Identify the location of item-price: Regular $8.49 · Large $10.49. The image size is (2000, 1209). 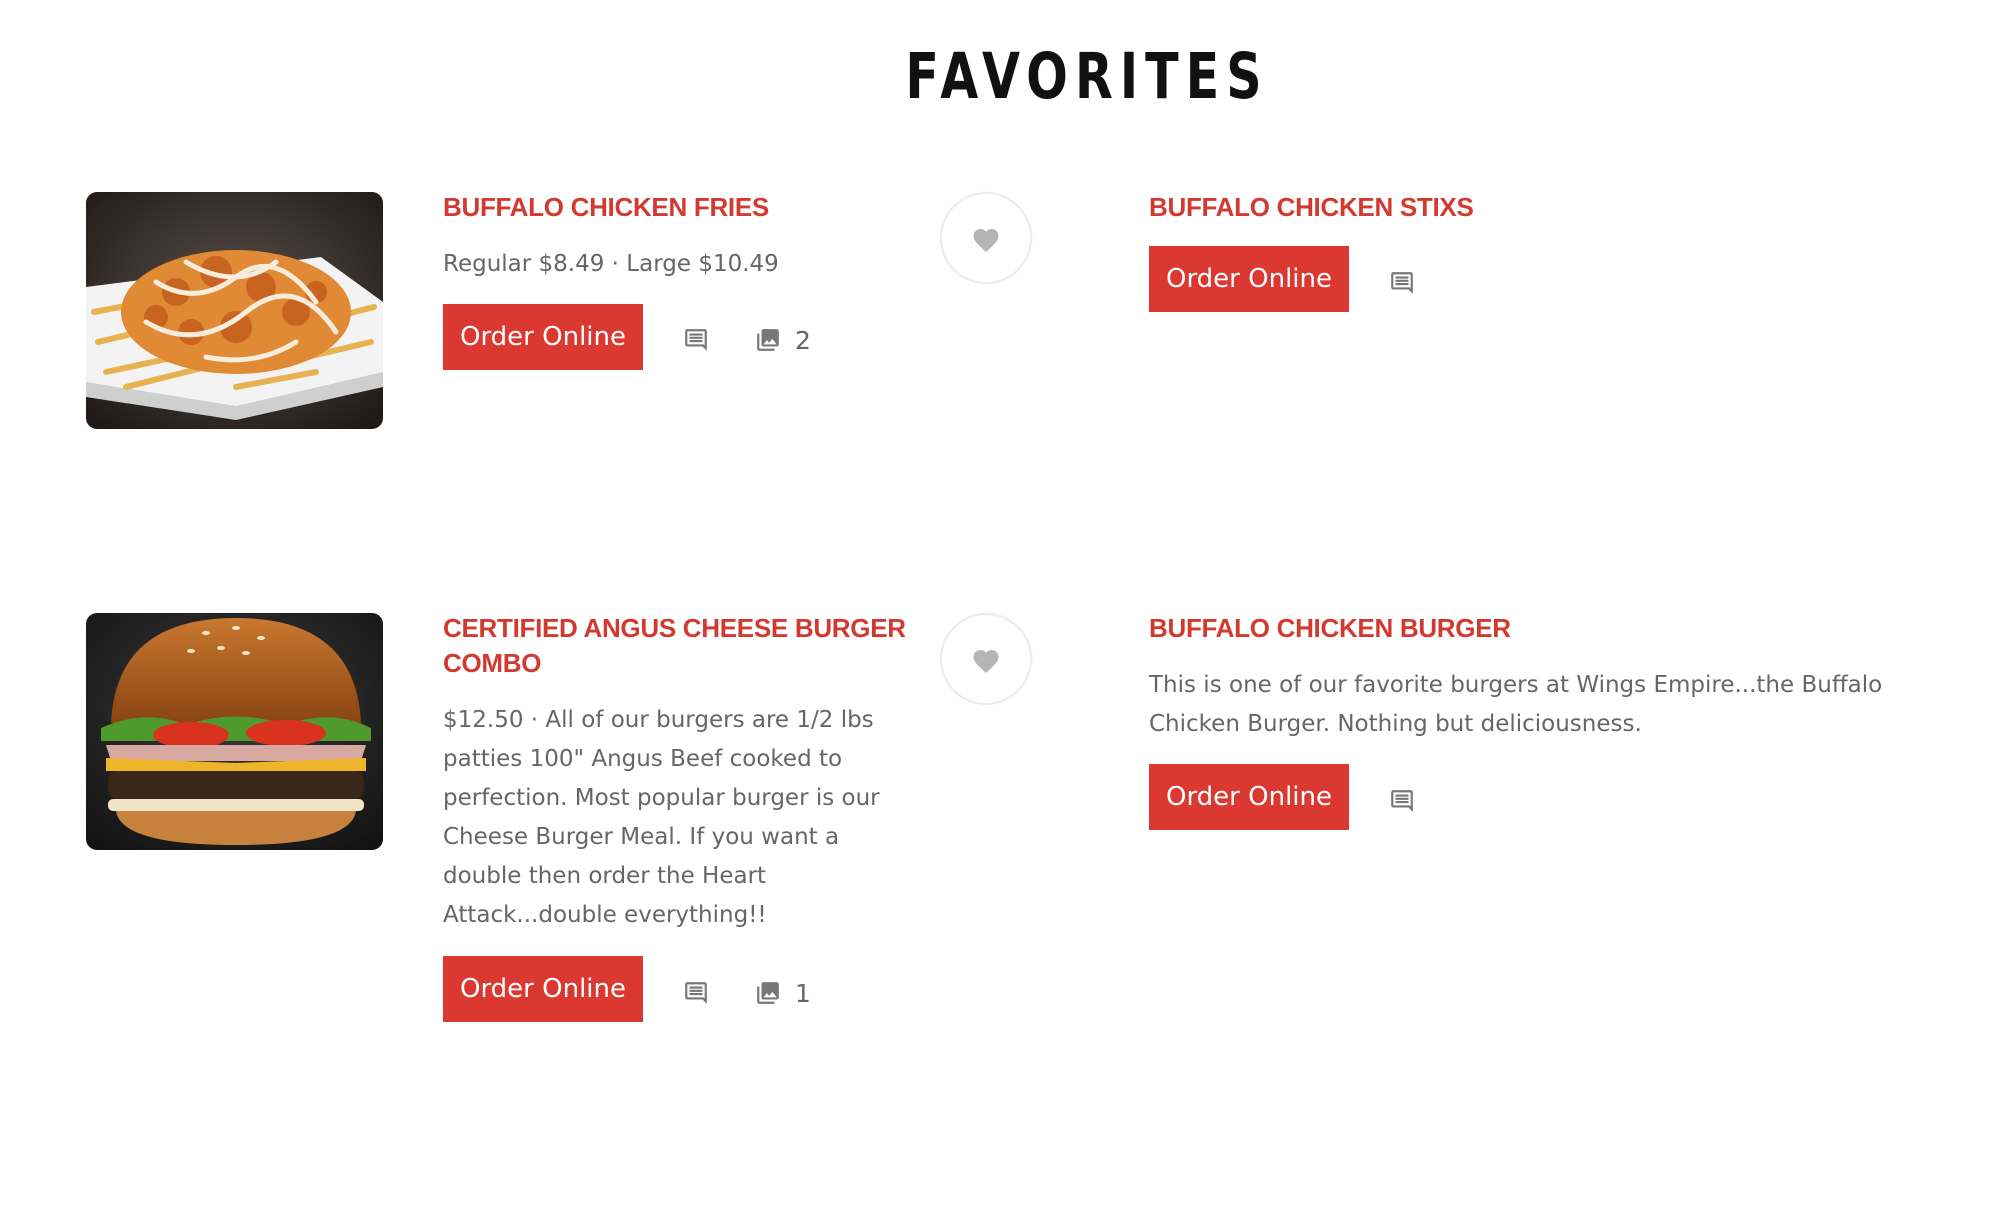
(611, 264).